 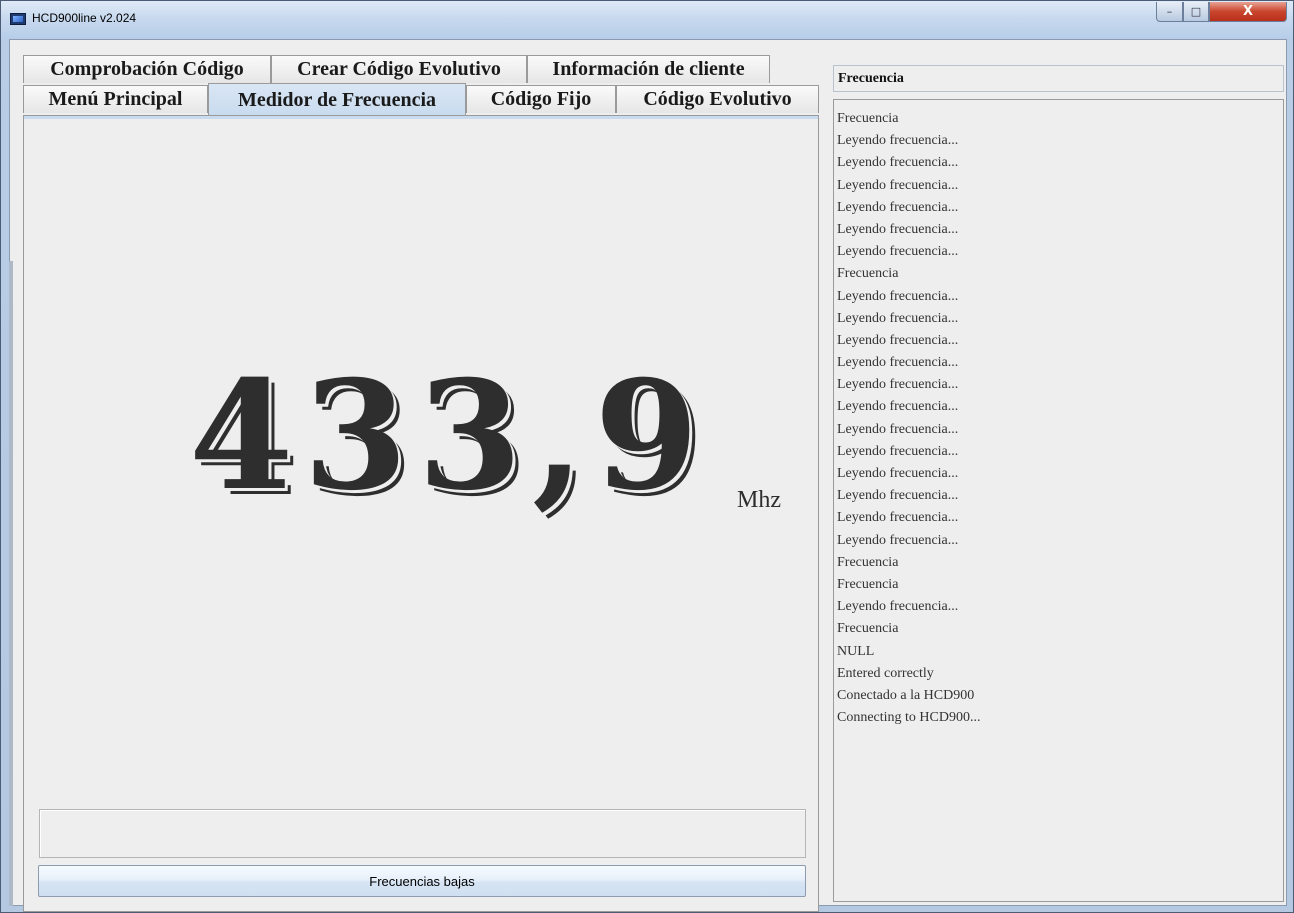 I want to click on log-line: NULL, so click(x=856, y=651).